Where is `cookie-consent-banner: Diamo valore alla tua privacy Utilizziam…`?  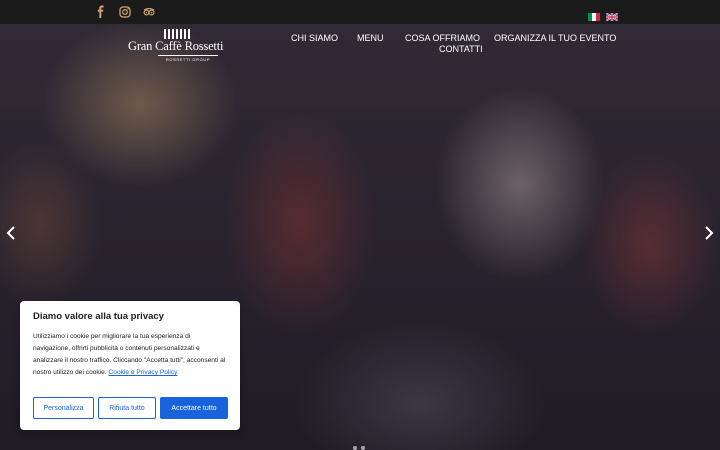
cookie-consent-banner: Diamo valore alla tua privacy Utilizziam… is located at coordinates (130, 365).